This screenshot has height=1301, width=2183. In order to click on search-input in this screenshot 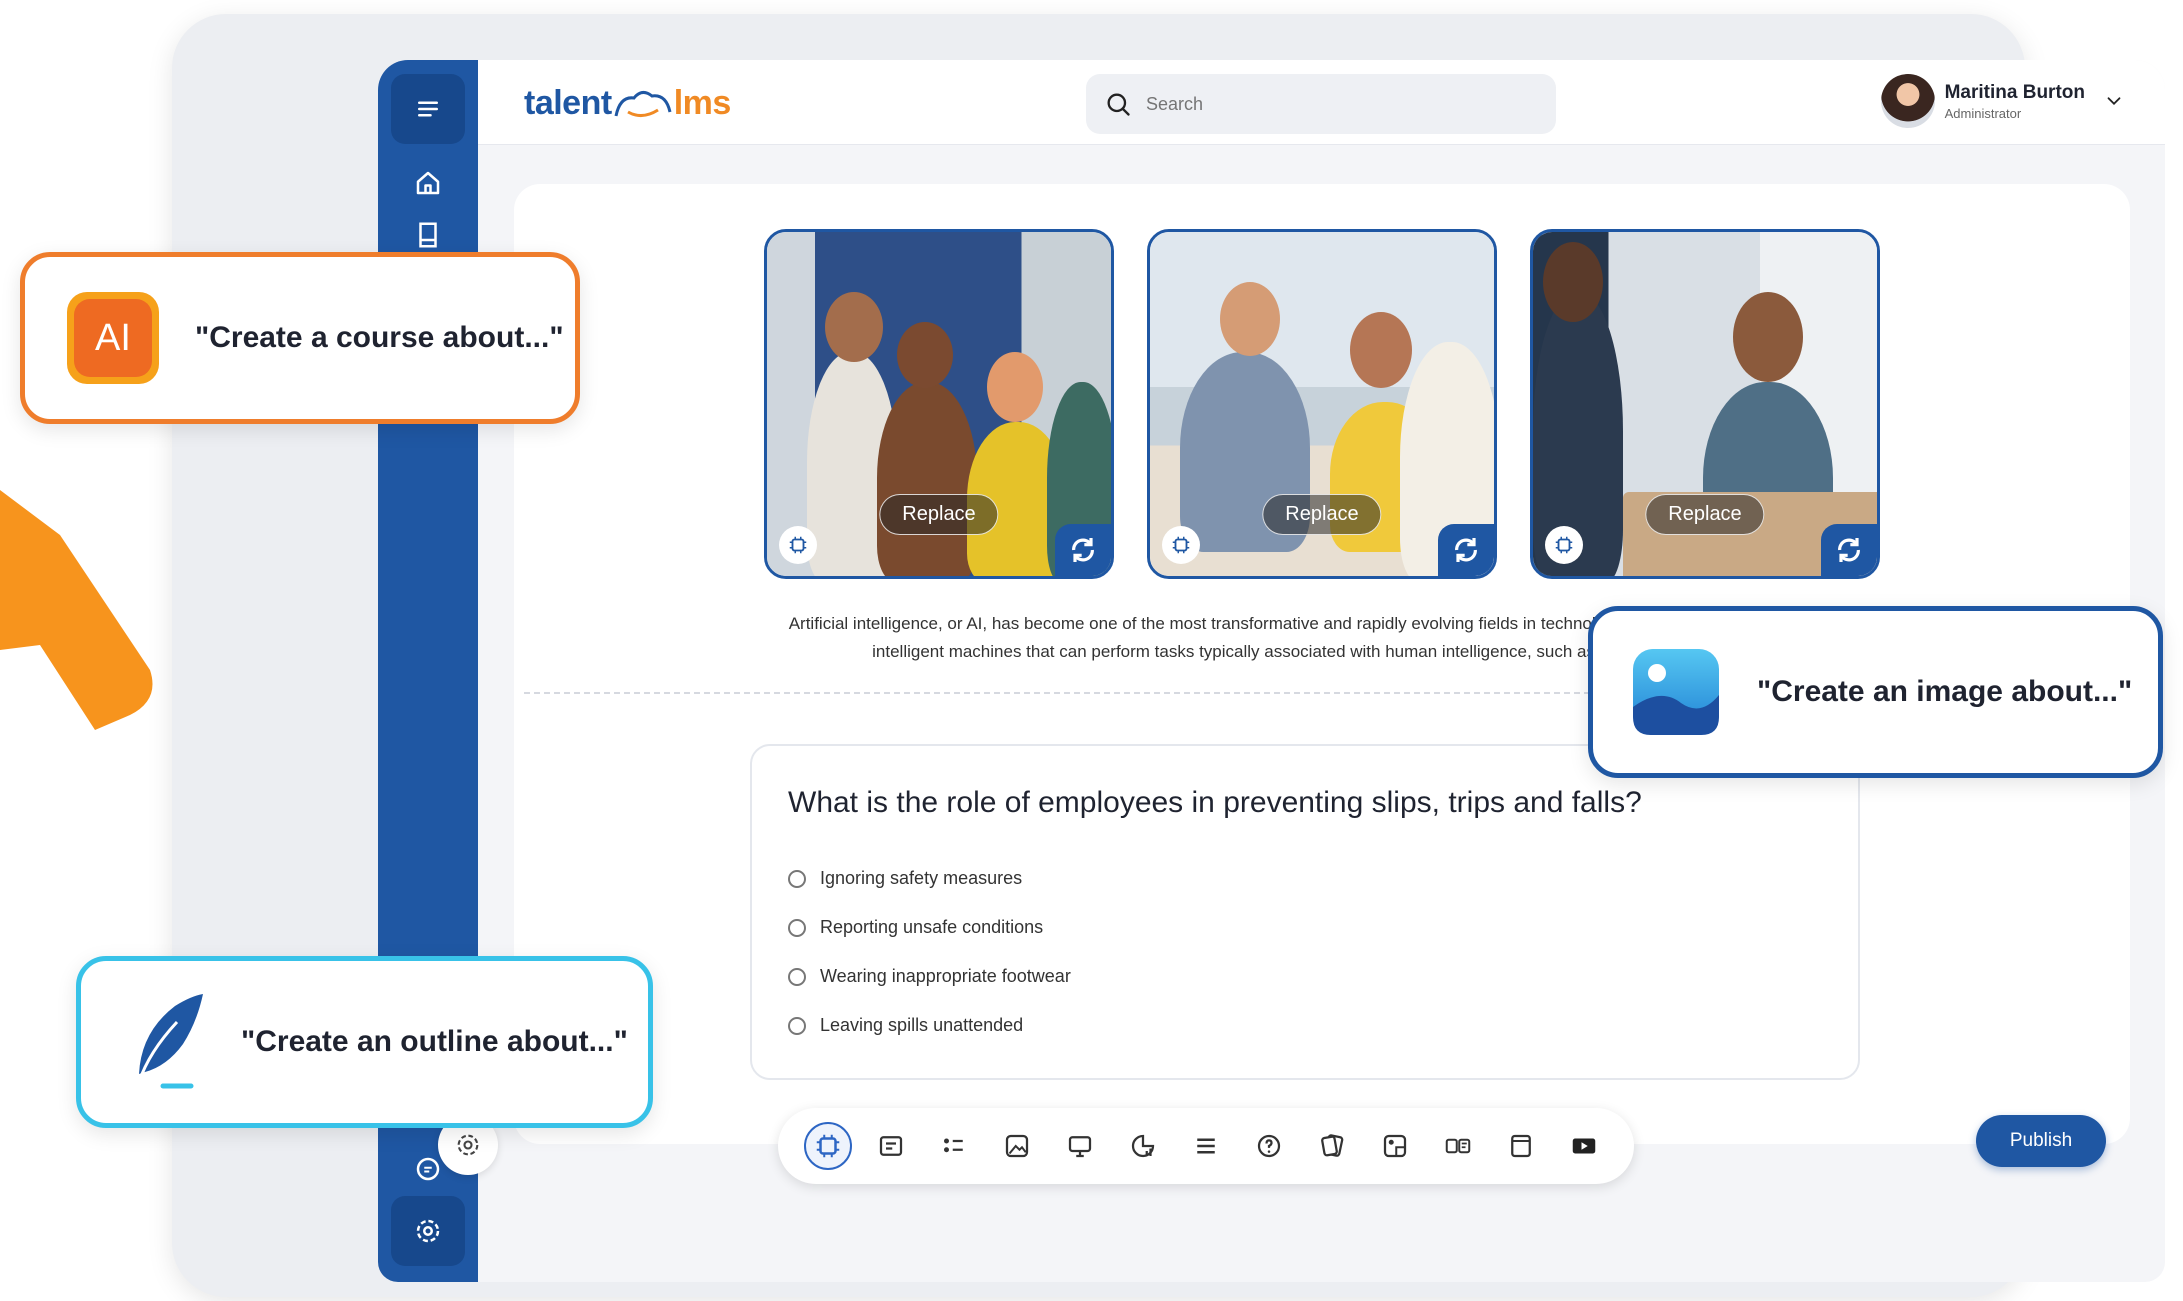, I will do `click(1346, 104)`.